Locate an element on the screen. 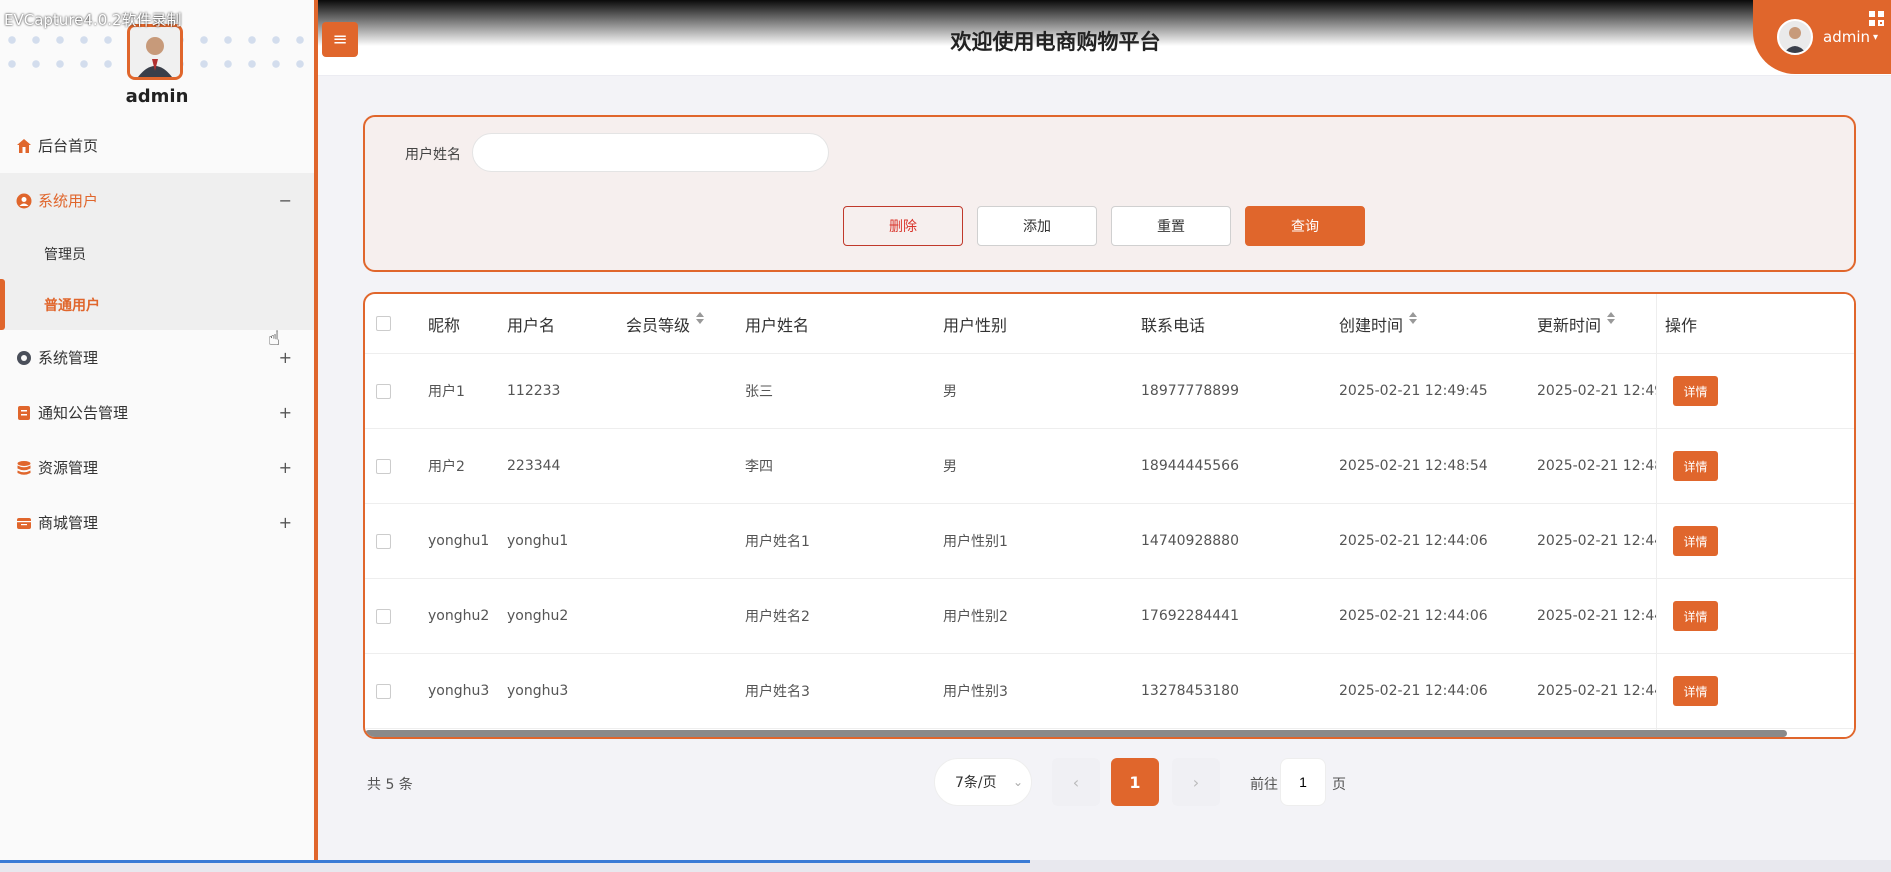 This screenshot has width=1891, height=872. page-suffix-label: 页 is located at coordinates (1339, 785).